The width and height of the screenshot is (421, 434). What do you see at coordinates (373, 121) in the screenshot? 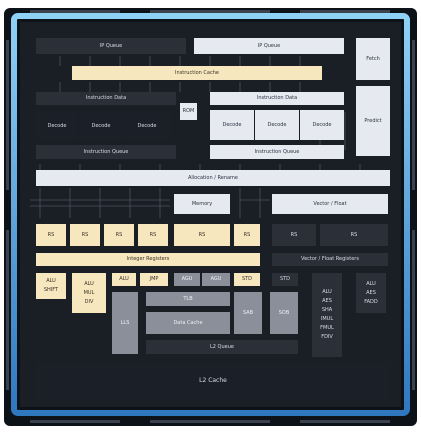
I see `predict-unit: Predict` at bounding box center [373, 121].